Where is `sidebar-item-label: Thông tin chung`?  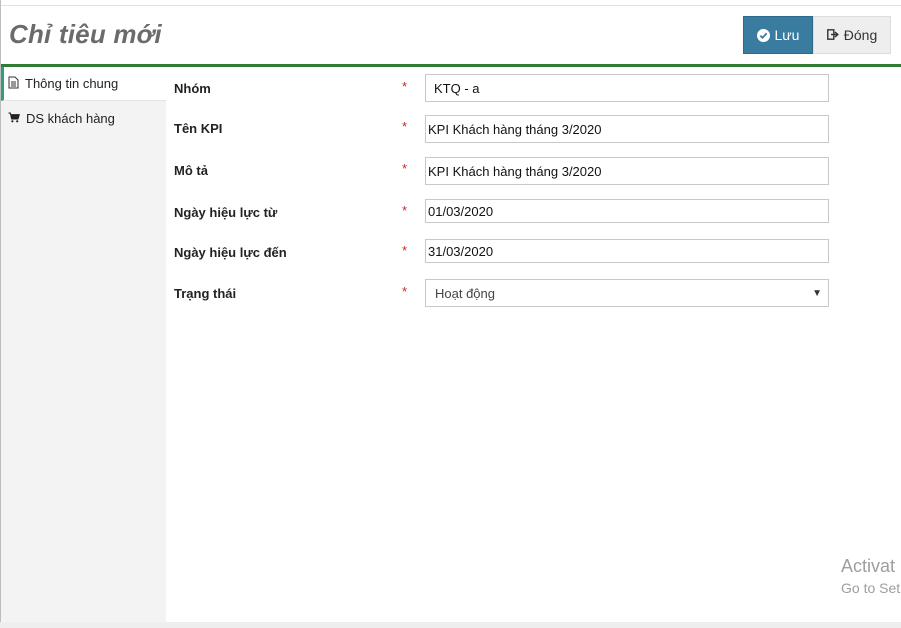
sidebar-item-label: Thông tin chung is located at coordinates (72, 83).